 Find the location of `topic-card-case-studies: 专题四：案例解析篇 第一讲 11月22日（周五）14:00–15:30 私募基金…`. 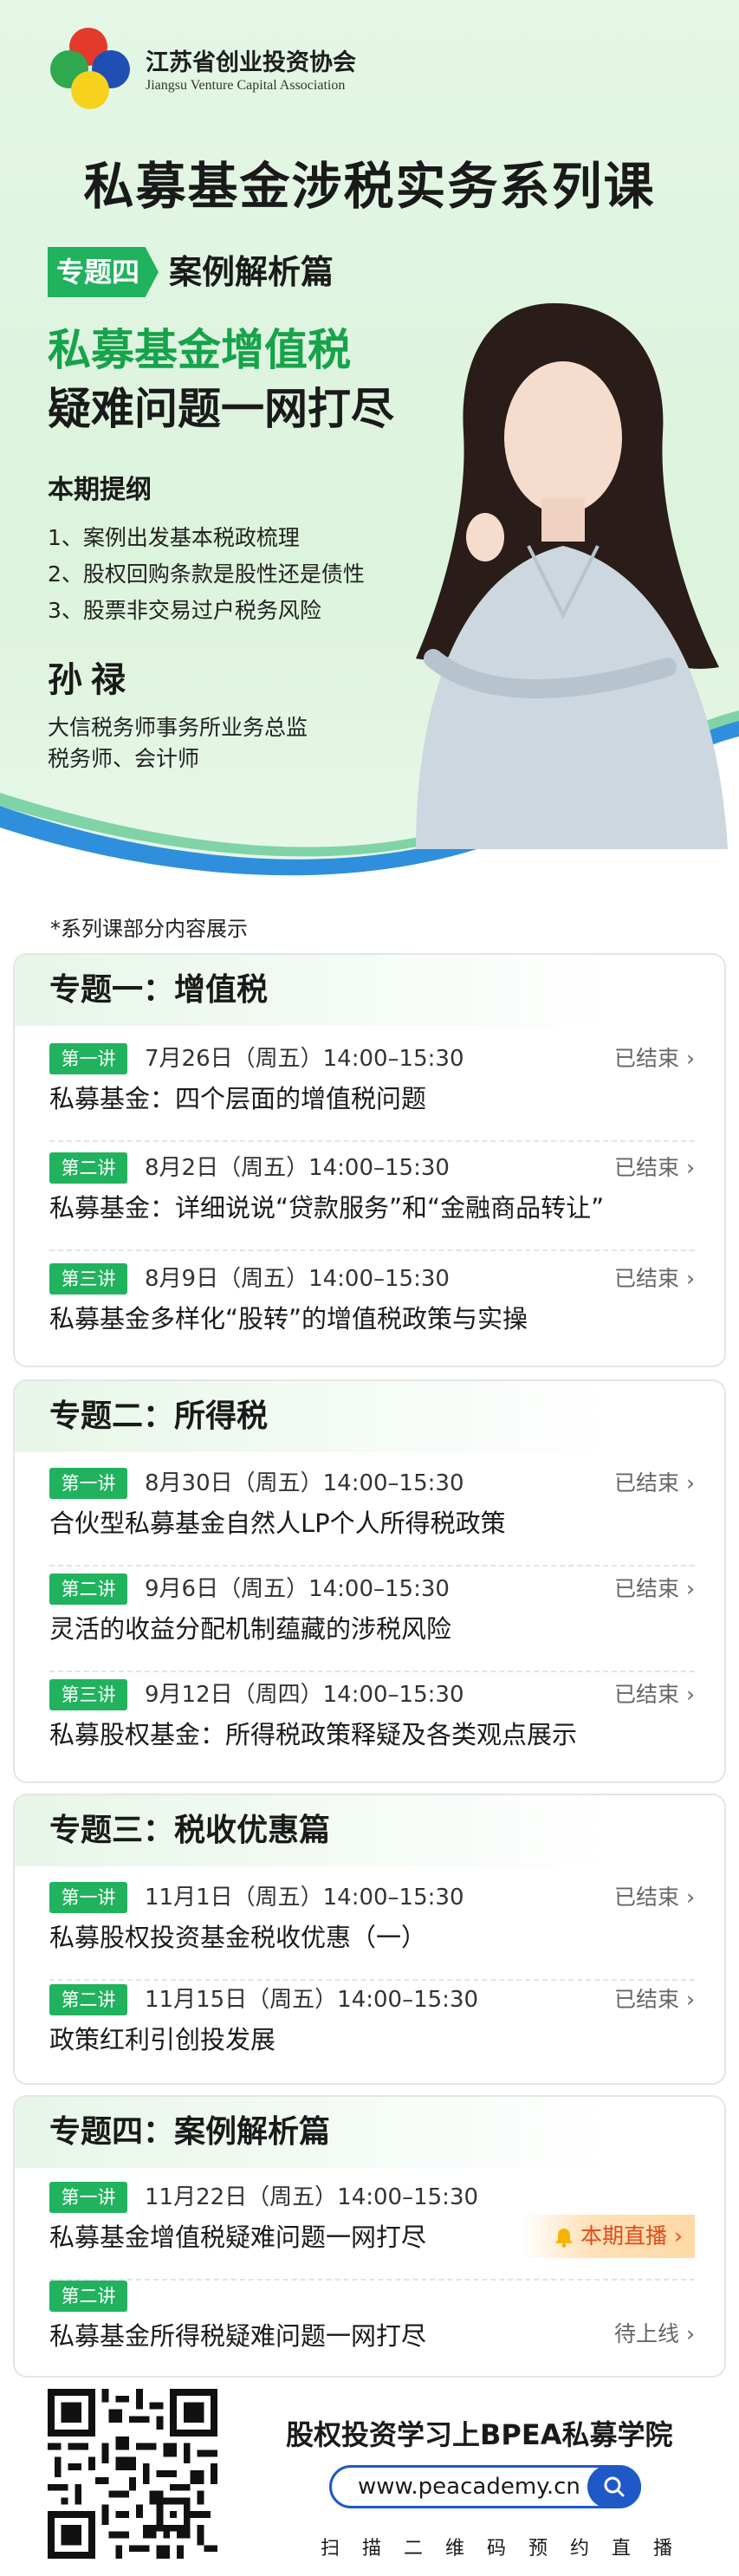

topic-card-case-studies: 专题四：案例解析篇 第一讲 11月22日（周五）14:00–15:30 私募基金… is located at coordinates (369, 2236).